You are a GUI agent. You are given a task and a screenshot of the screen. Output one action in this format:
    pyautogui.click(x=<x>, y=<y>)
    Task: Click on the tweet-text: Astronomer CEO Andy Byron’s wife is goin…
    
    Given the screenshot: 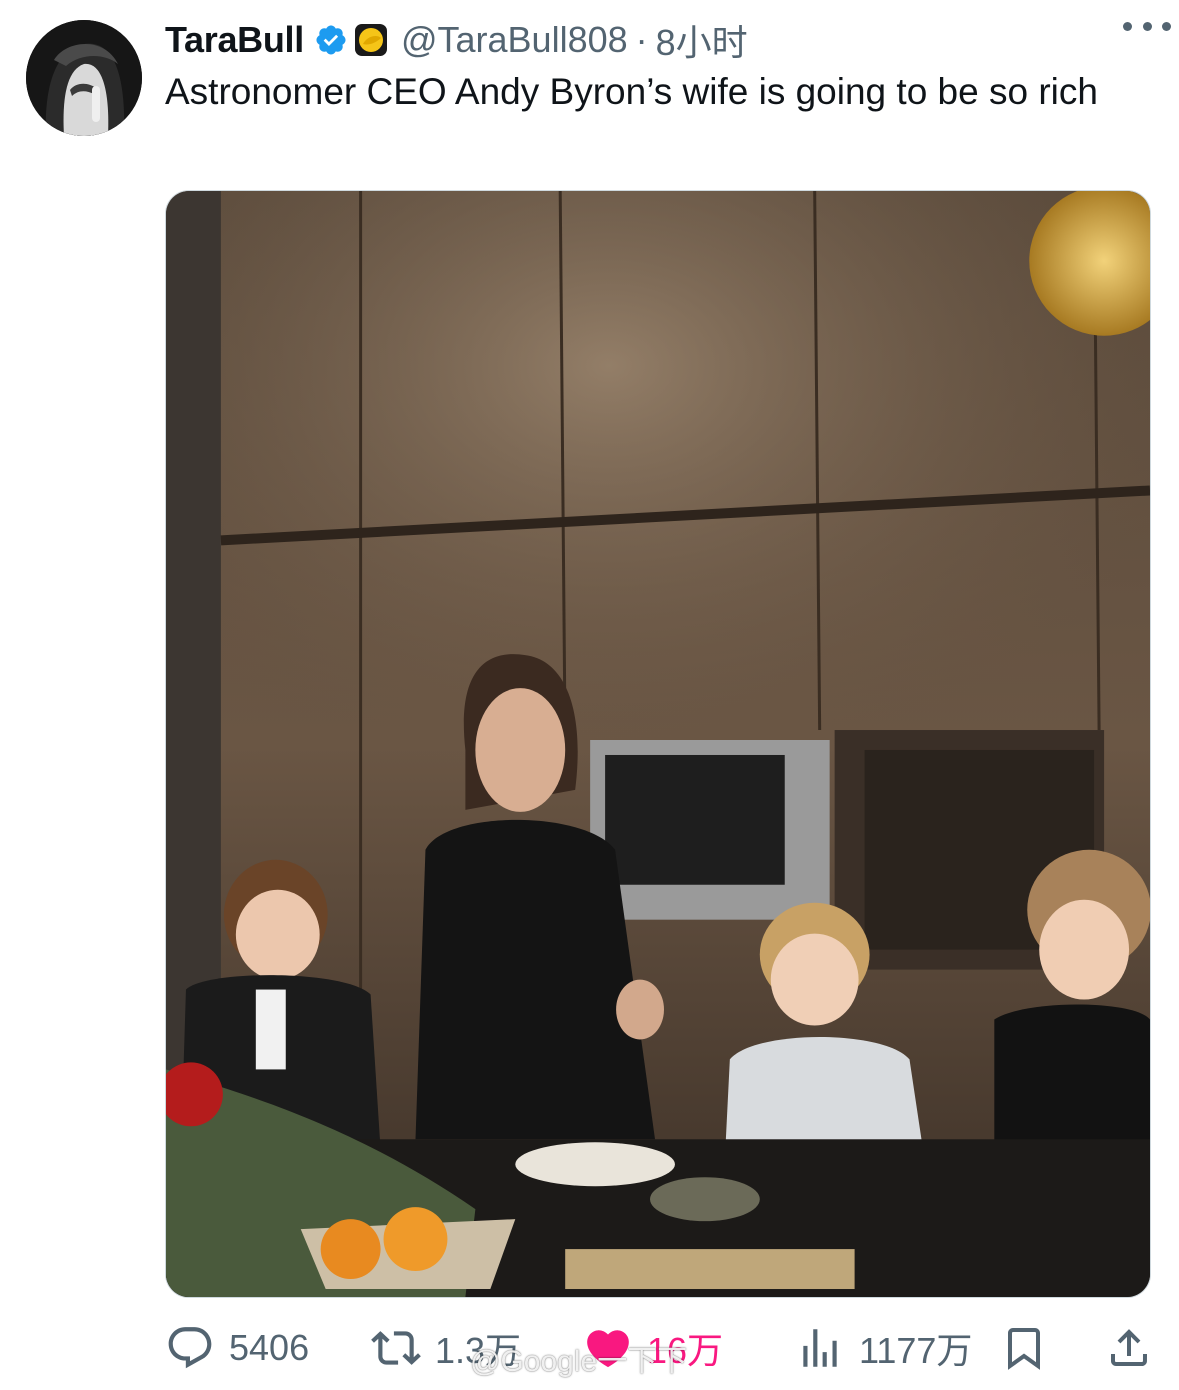 What is the action you would take?
    pyautogui.click(x=631, y=91)
    